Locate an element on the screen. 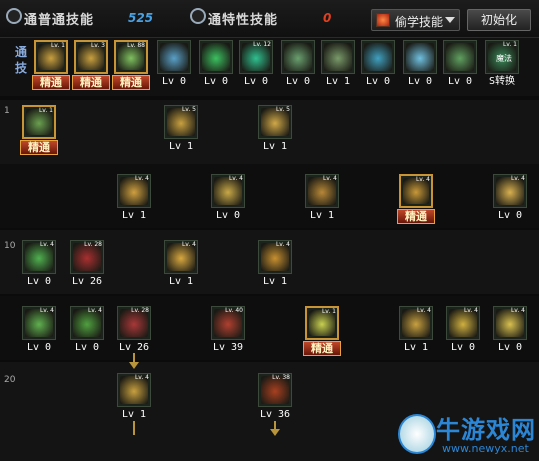  skill-icon: Lv. 12 is located at coordinates (256, 57).